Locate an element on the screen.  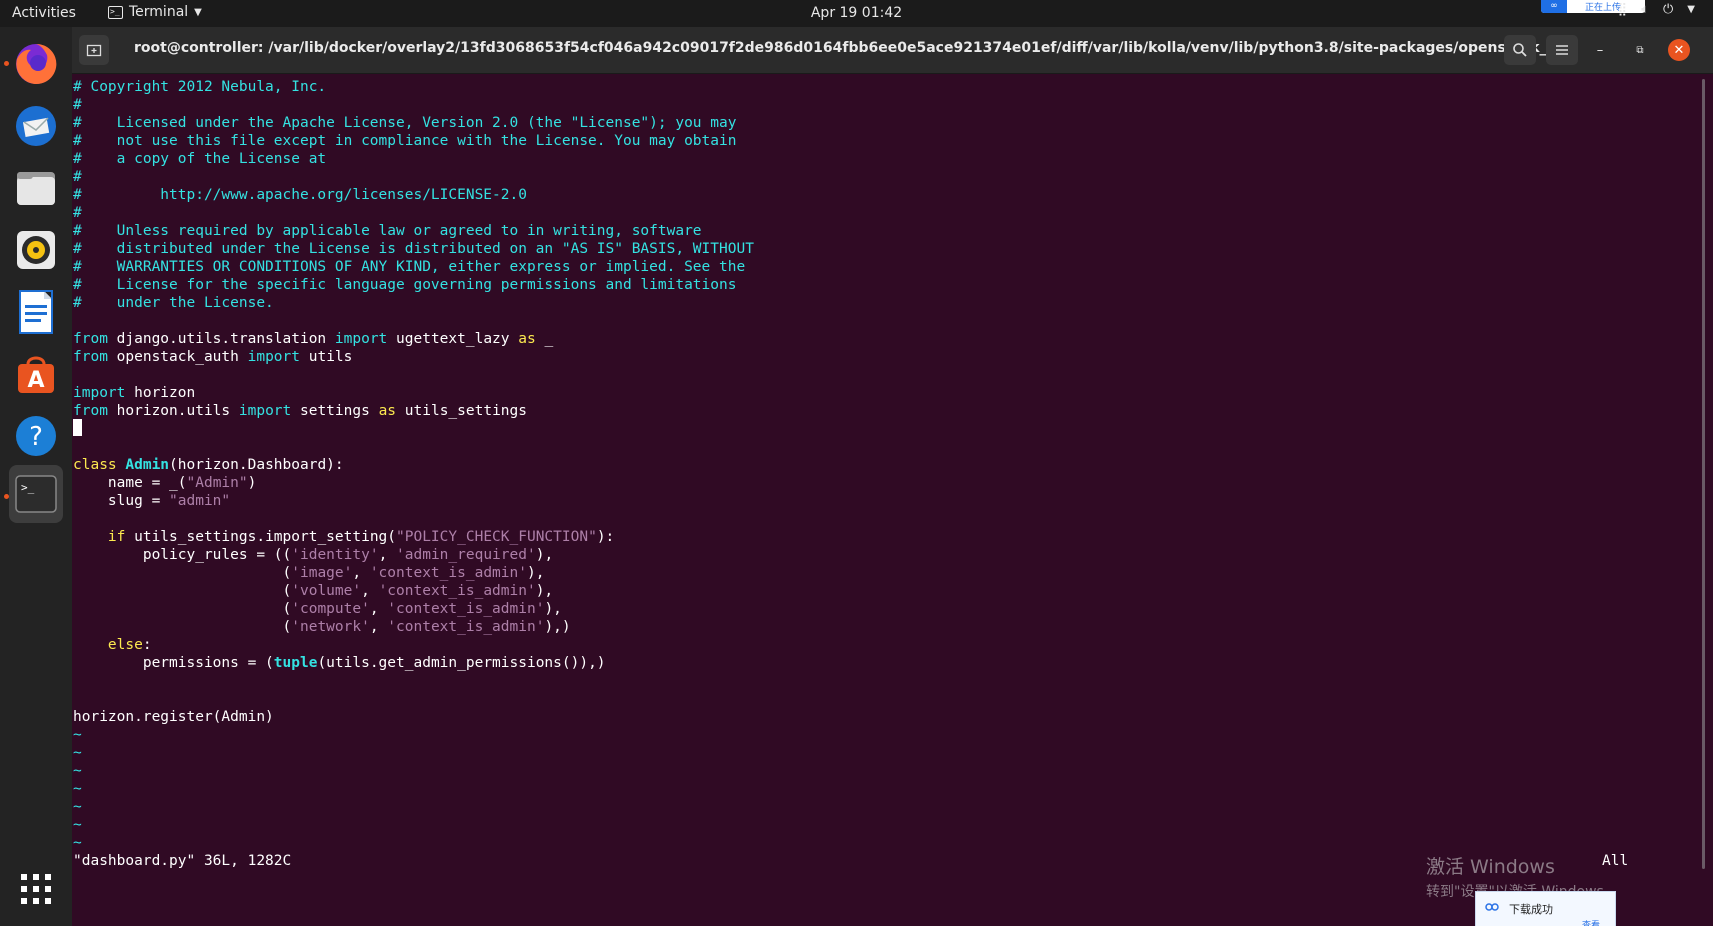
search-icon is located at coordinates (1520, 50).